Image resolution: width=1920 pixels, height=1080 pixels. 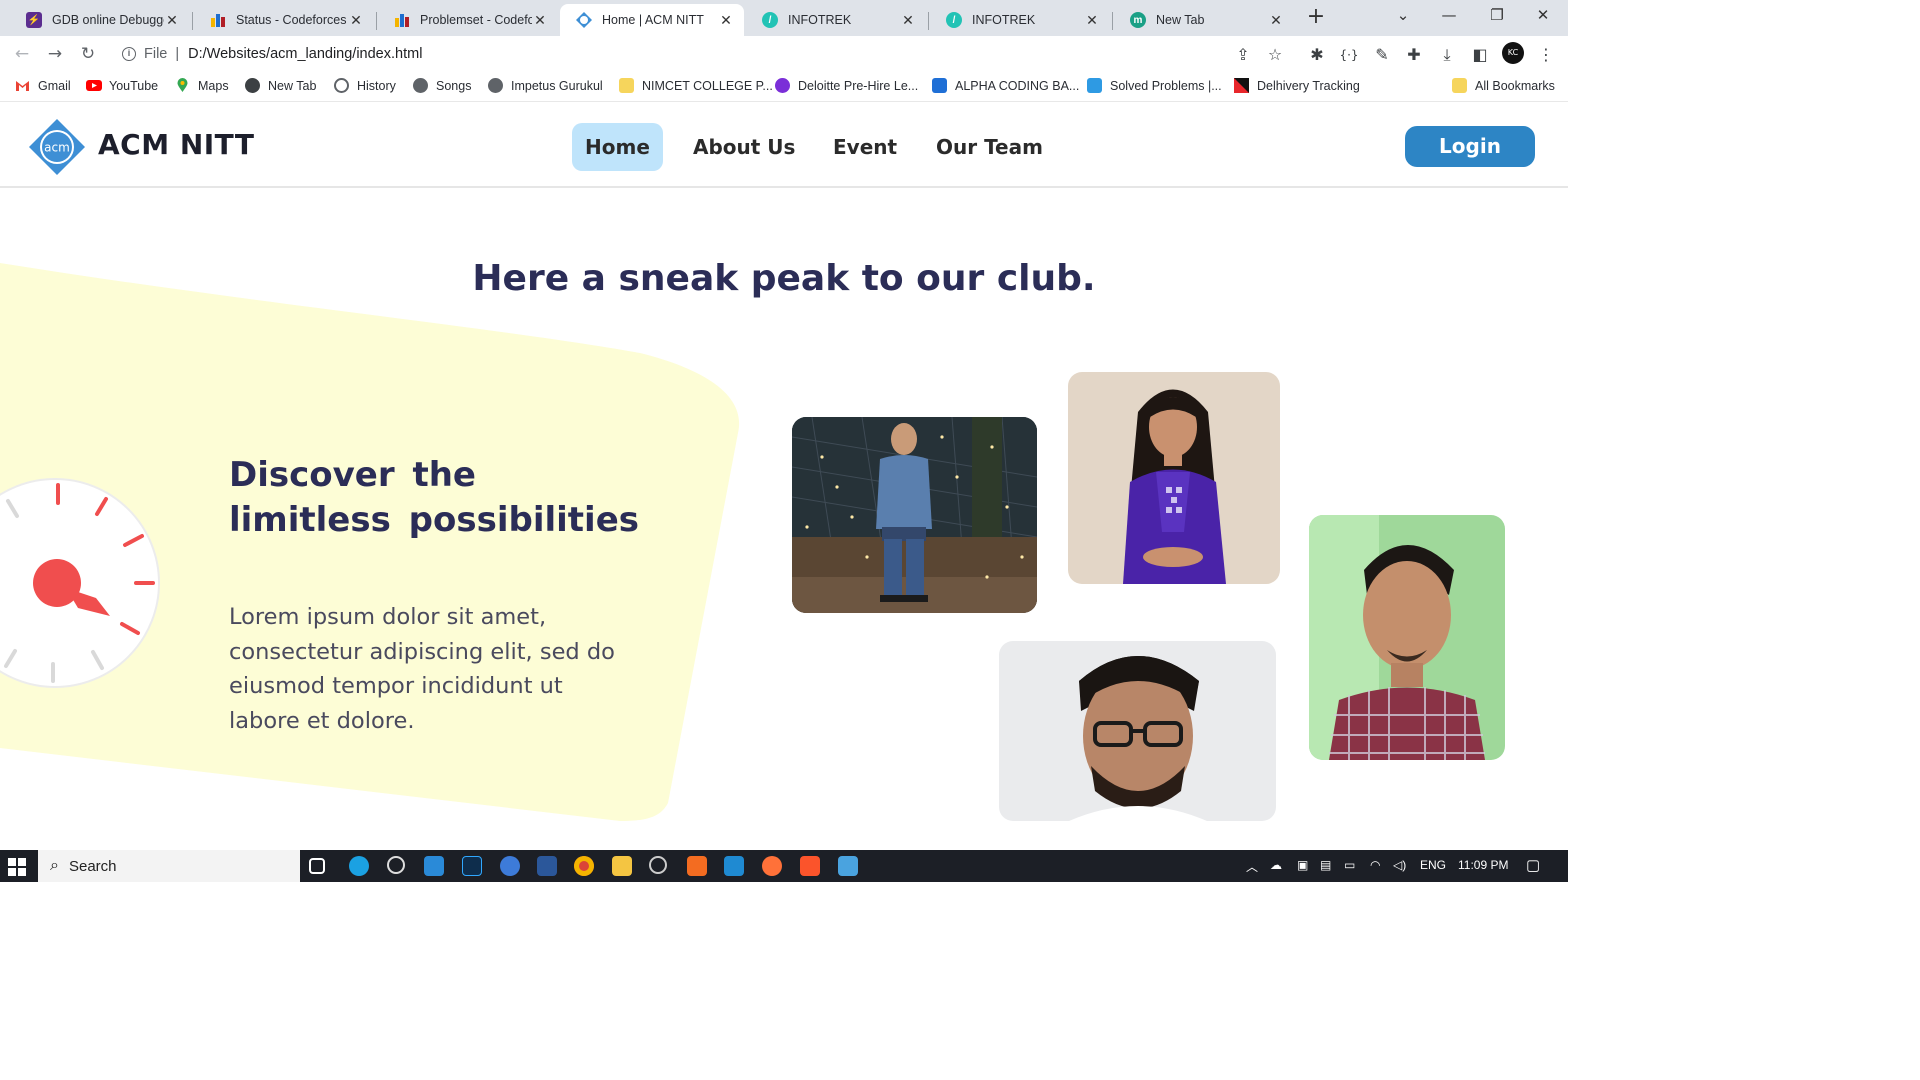 I want to click on media-player-icon, so click(x=658, y=865).